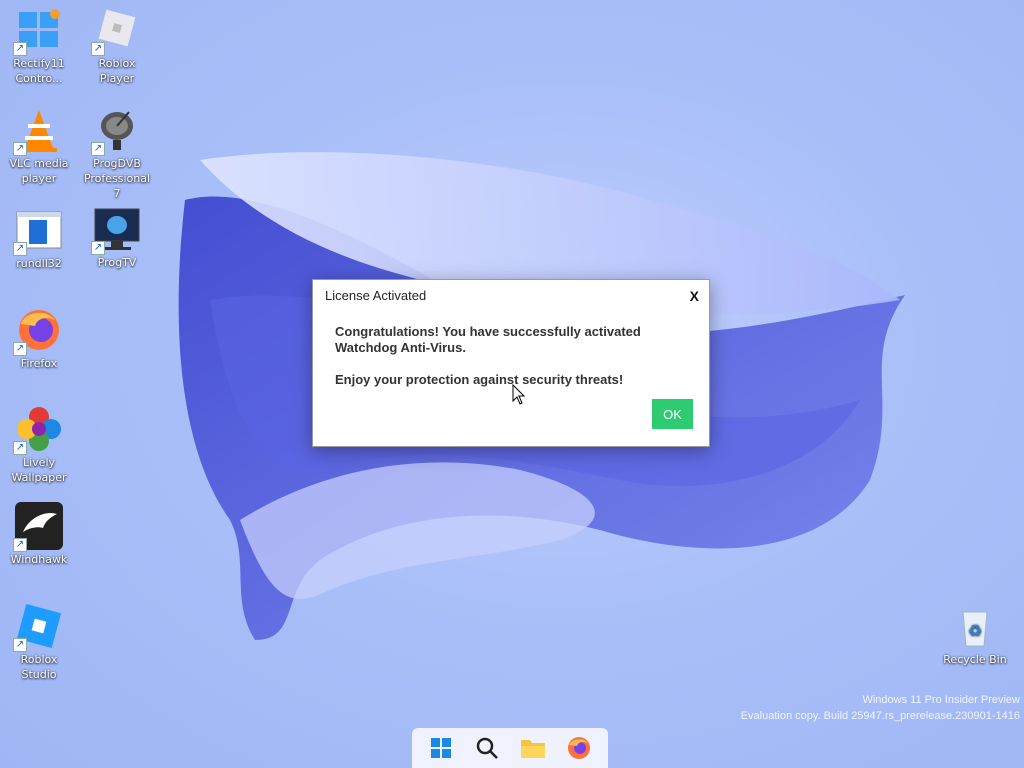  I want to click on search-icon, so click(487, 748).